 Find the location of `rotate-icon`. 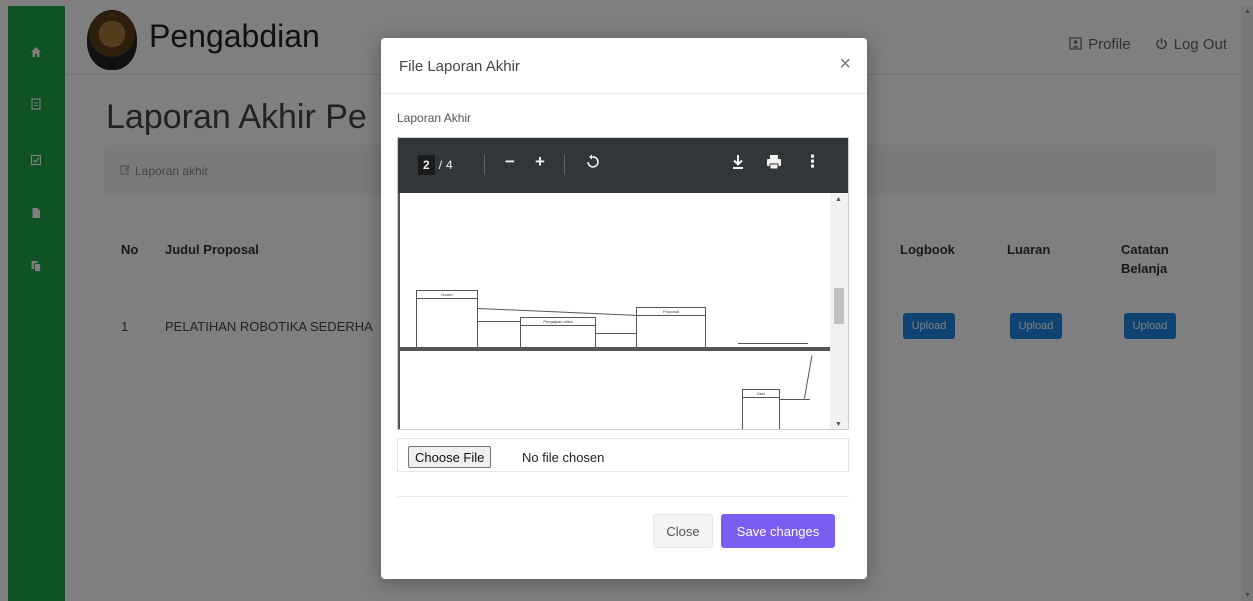

rotate-icon is located at coordinates (592, 164).